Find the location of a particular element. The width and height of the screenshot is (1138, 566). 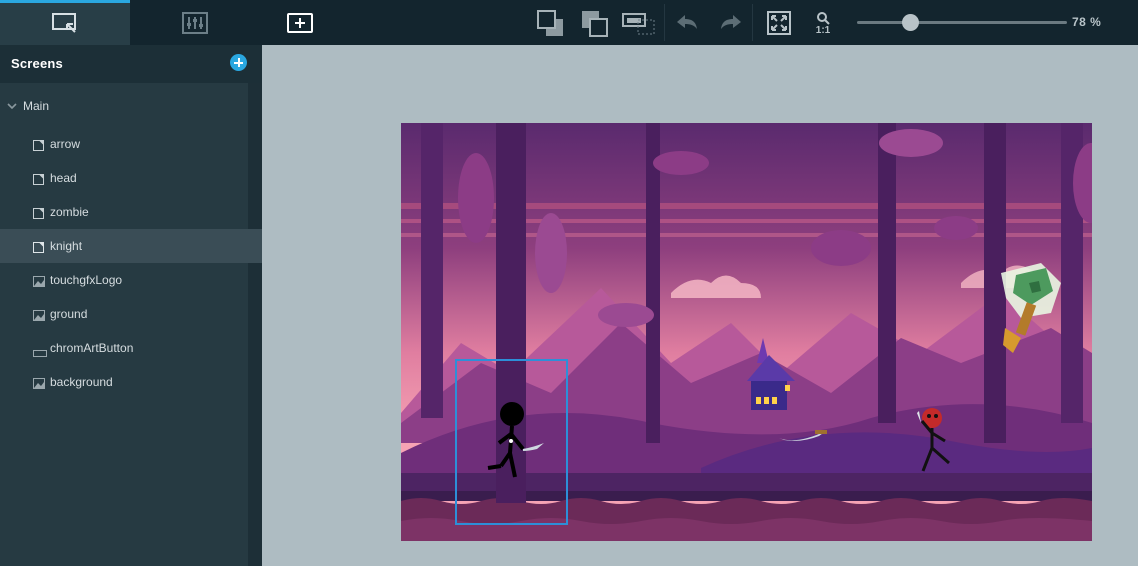

tree-item-background: background is located at coordinates (131, 382).